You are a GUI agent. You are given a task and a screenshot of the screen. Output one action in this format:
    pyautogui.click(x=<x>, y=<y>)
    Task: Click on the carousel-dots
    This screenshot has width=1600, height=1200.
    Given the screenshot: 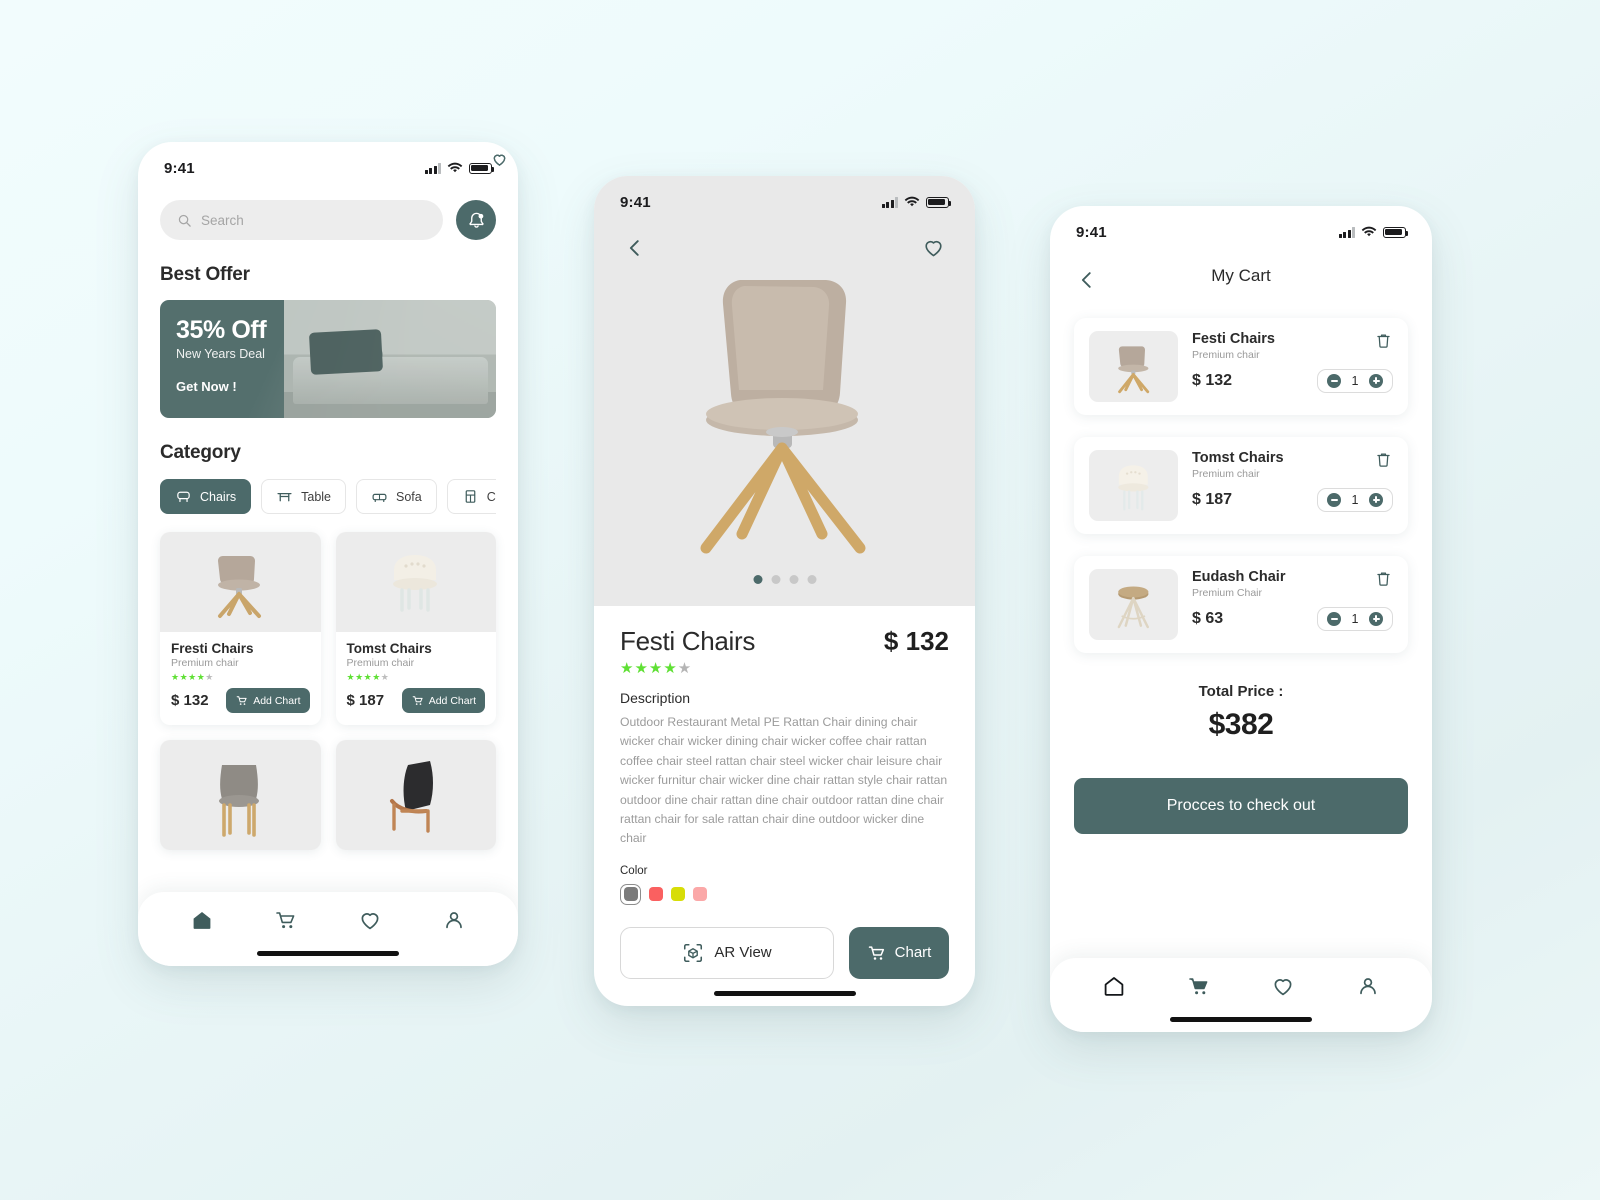 What is the action you would take?
    pyautogui.click(x=784, y=579)
    